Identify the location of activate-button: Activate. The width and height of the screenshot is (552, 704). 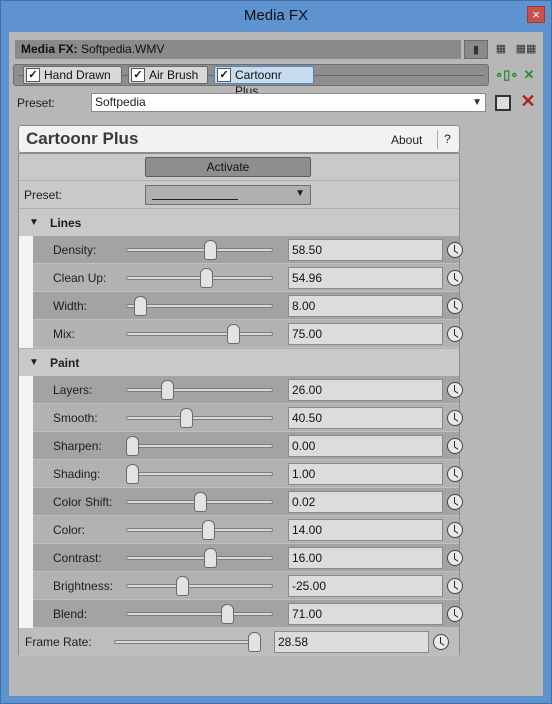
(228, 167).